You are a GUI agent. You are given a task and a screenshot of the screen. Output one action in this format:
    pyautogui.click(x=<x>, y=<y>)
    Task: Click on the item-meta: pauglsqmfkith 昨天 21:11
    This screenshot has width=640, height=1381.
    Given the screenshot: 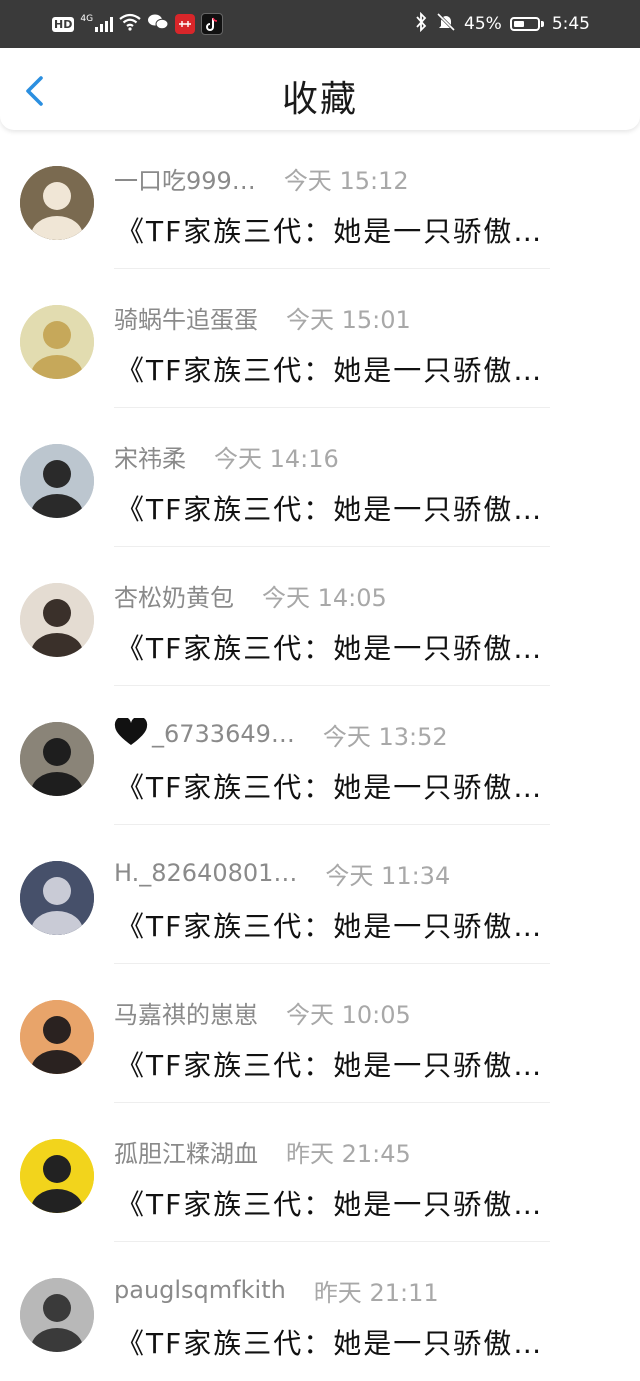 What is the action you would take?
    pyautogui.click(x=276, y=1290)
    